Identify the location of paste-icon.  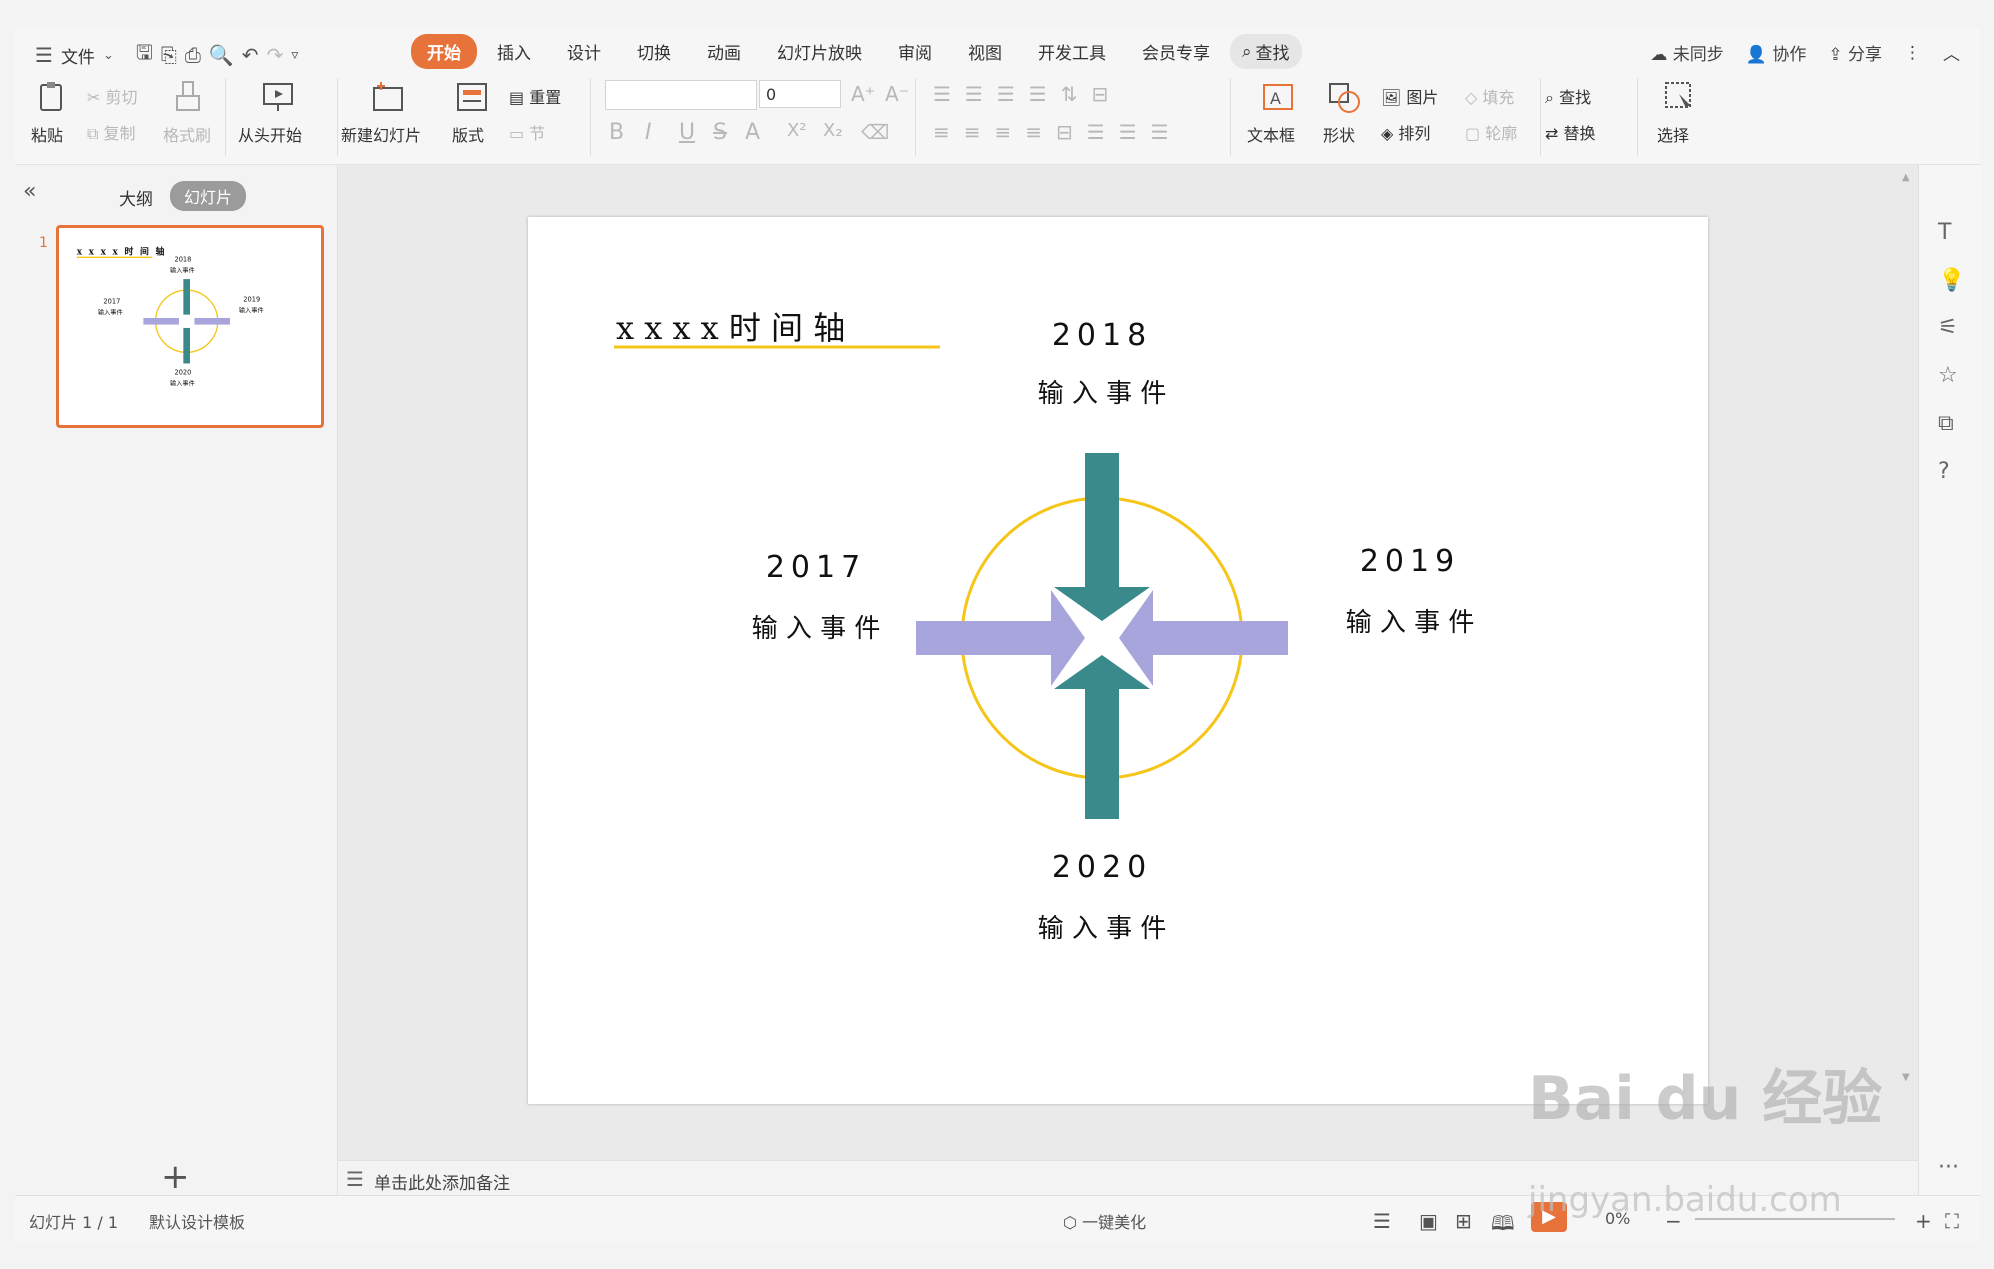
(52, 97).